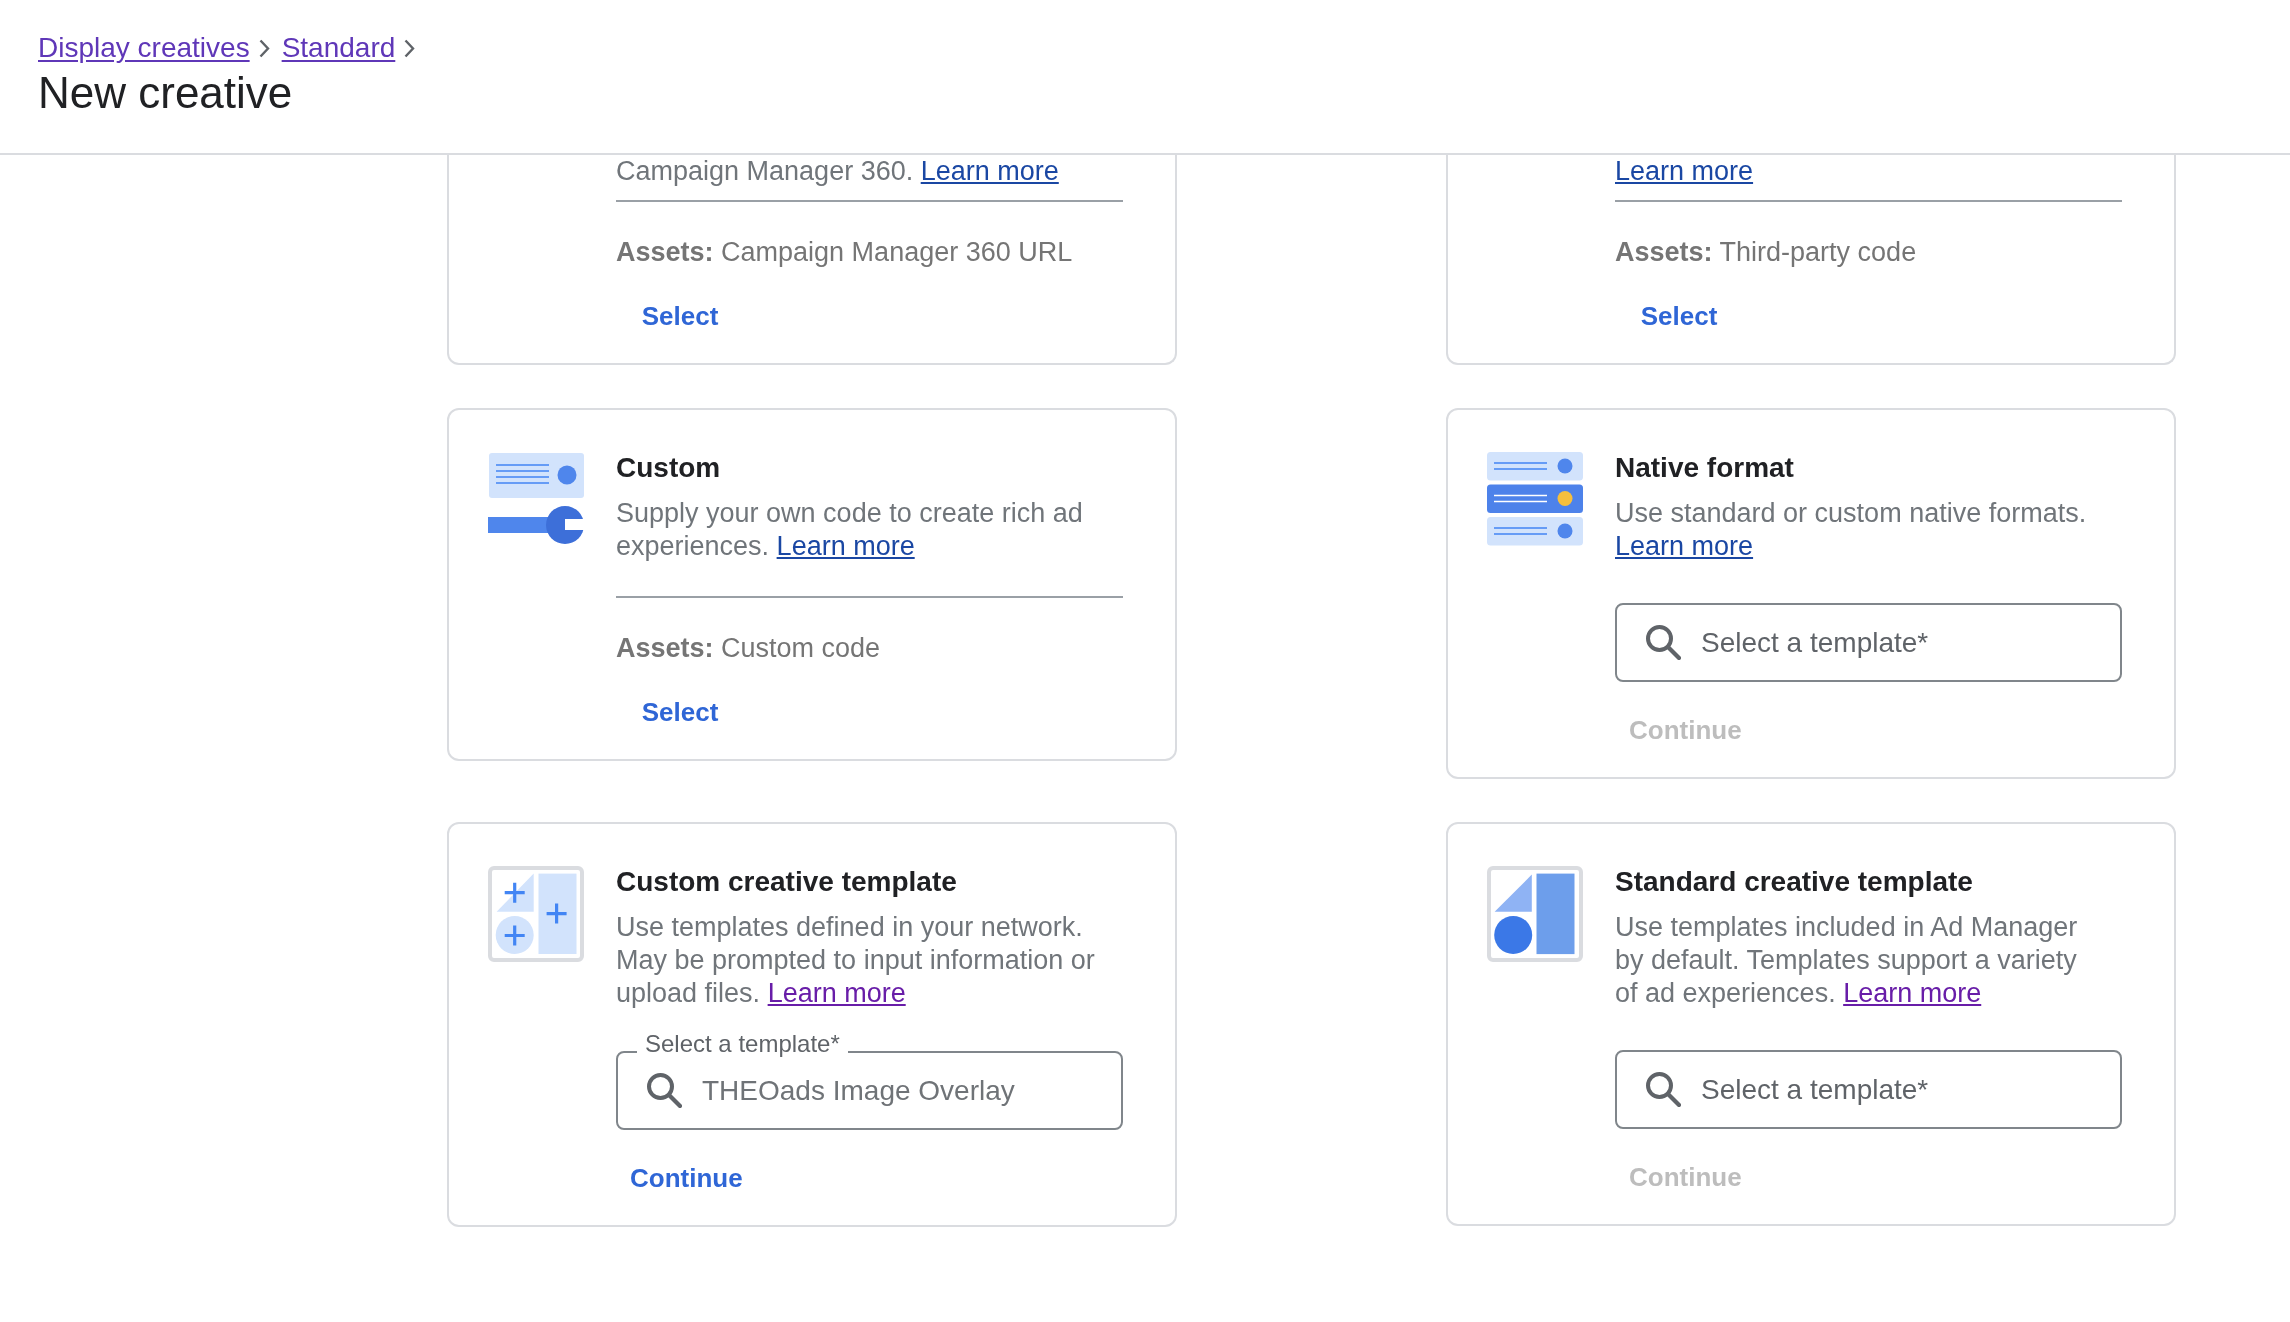 The height and width of the screenshot is (1322, 2290). Describe the element at coordinates (1766, 252) in the screenshot. I see `assets-text: Assets: Third-party code` at that location.